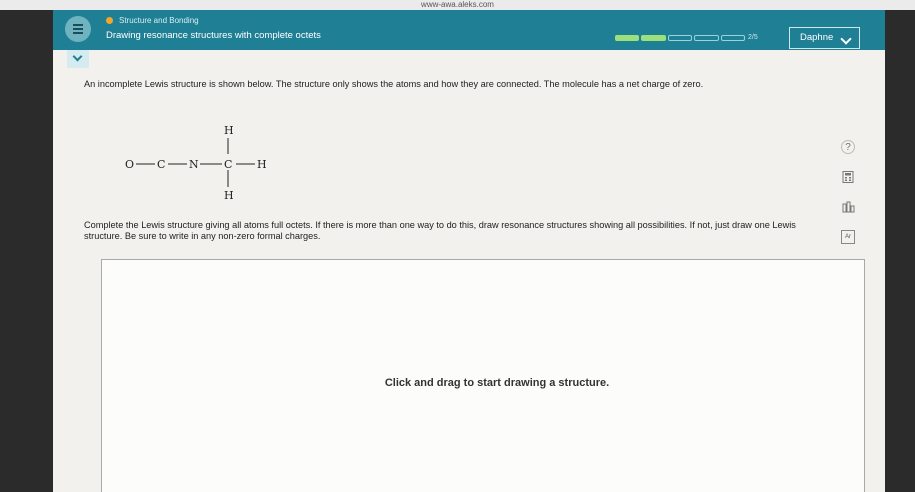  What do you see at coordinates (848, 177) in the screenshot?
I see `calculator-icon` at bounding box center [848, 177].